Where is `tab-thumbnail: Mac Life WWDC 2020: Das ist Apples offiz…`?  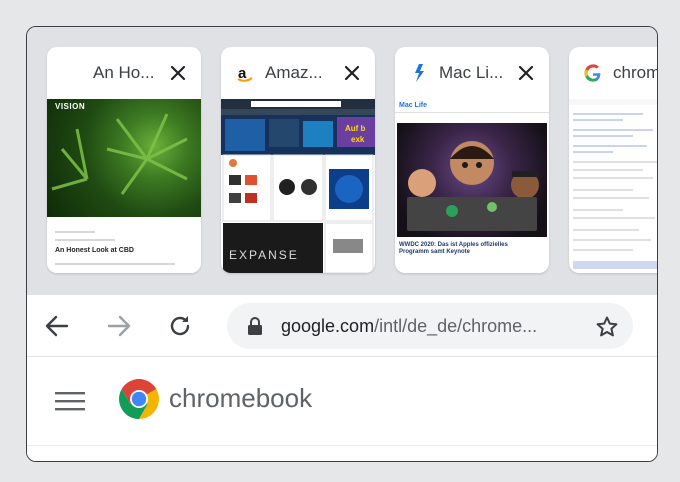 tab-thumbnail: Mac Life WWDC 2020: Das ist Apples offiz… is located at coordinates (472, 186).